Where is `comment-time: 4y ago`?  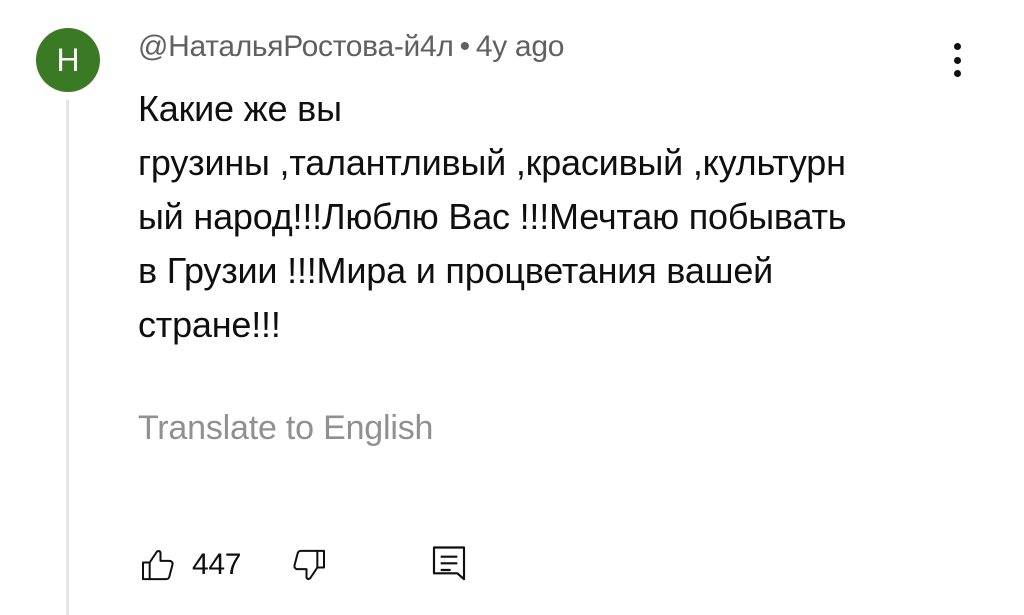 comment-time: 4y ago is located at coordinates (520, 46).